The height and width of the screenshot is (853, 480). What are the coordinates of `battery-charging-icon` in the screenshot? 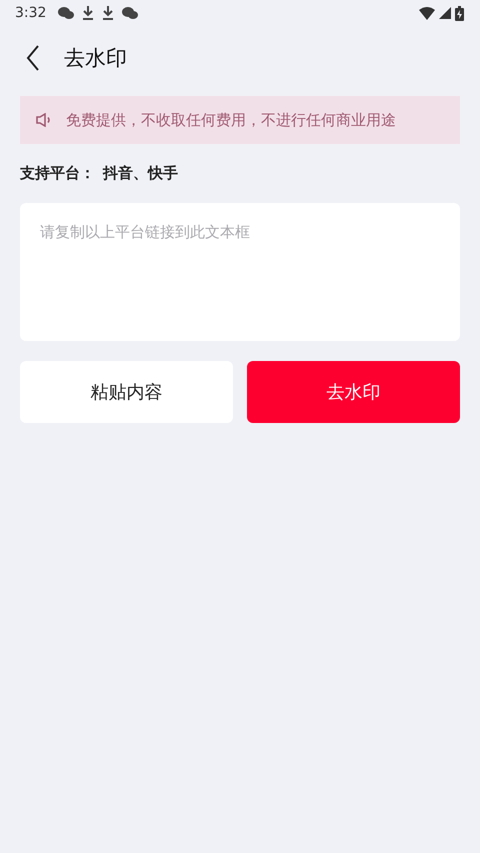 It's located at (459, 13).